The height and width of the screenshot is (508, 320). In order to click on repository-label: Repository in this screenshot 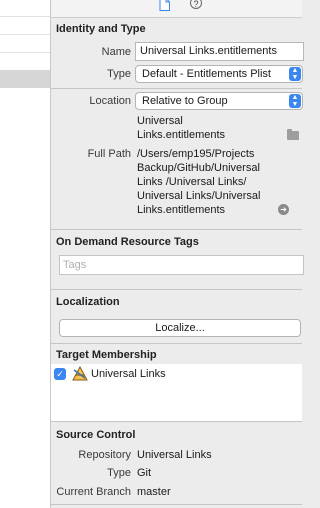, I will do `click(104, 455)`.